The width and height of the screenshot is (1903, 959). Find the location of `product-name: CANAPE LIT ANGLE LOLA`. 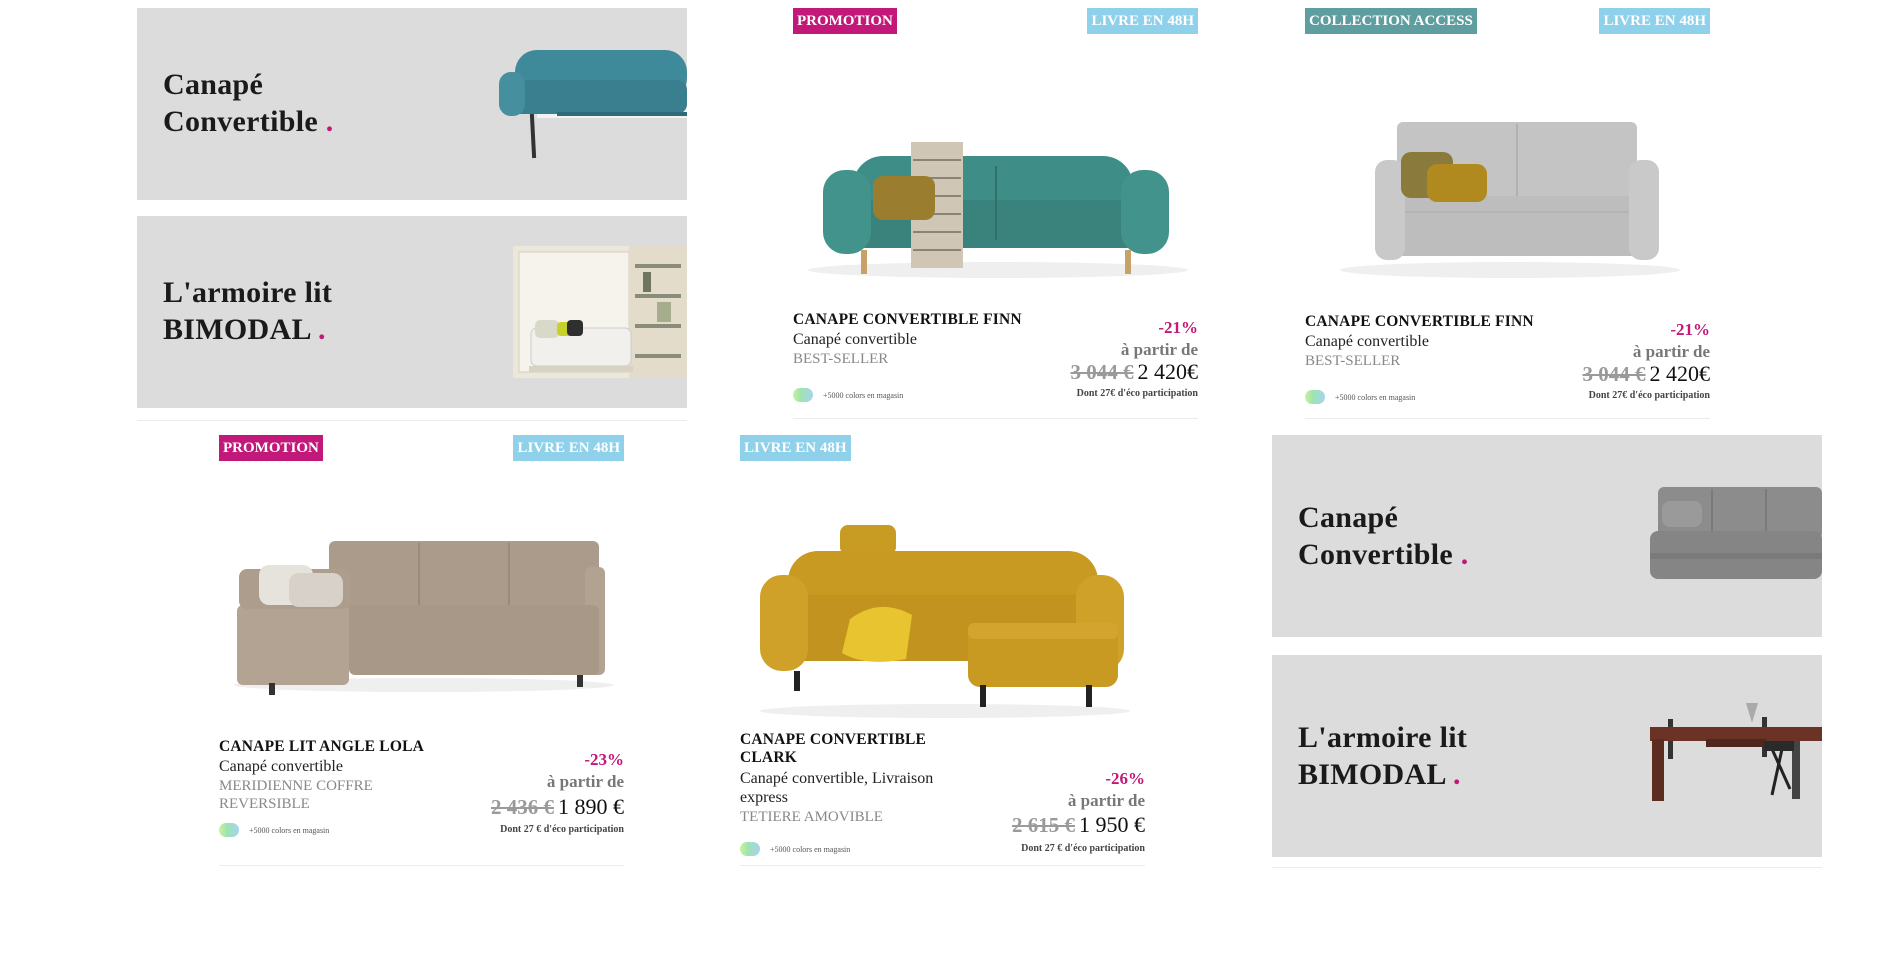

product-name: CANAPE LIT ANGLE LOLA is located at coordinates (321, 747).